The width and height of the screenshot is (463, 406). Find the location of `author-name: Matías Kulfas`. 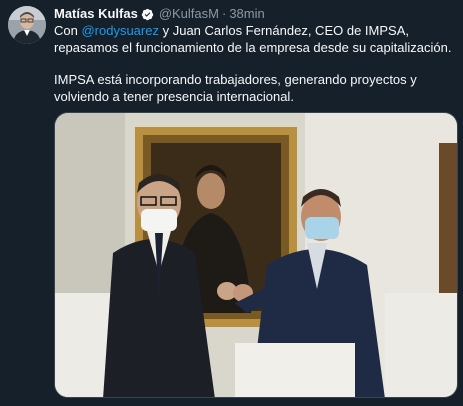

author-name: Matías Kulfas is located at coordinates (96, 14).